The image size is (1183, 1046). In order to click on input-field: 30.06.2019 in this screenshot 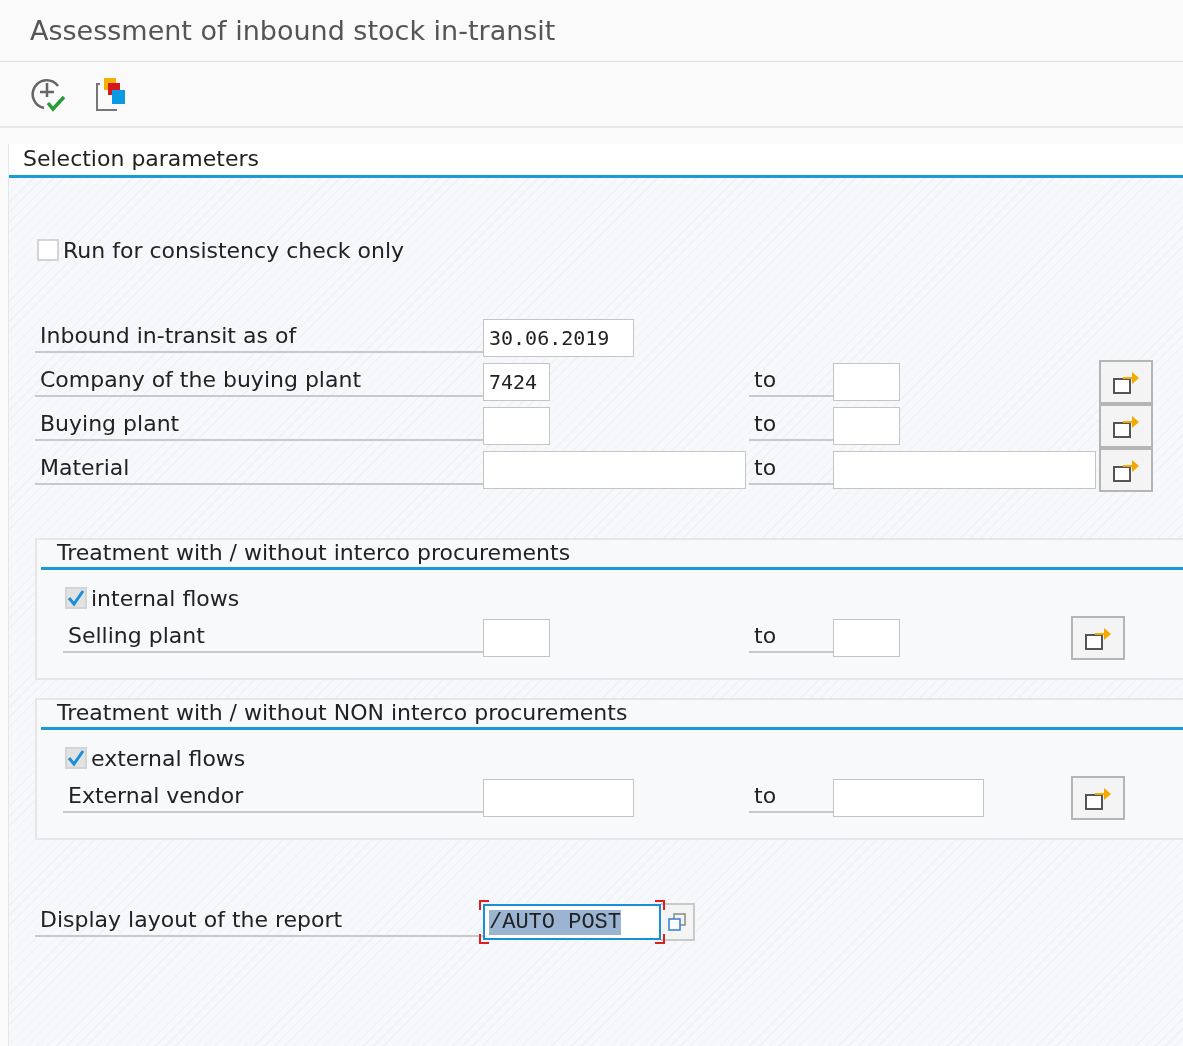, I will do `click(558, 338)`.